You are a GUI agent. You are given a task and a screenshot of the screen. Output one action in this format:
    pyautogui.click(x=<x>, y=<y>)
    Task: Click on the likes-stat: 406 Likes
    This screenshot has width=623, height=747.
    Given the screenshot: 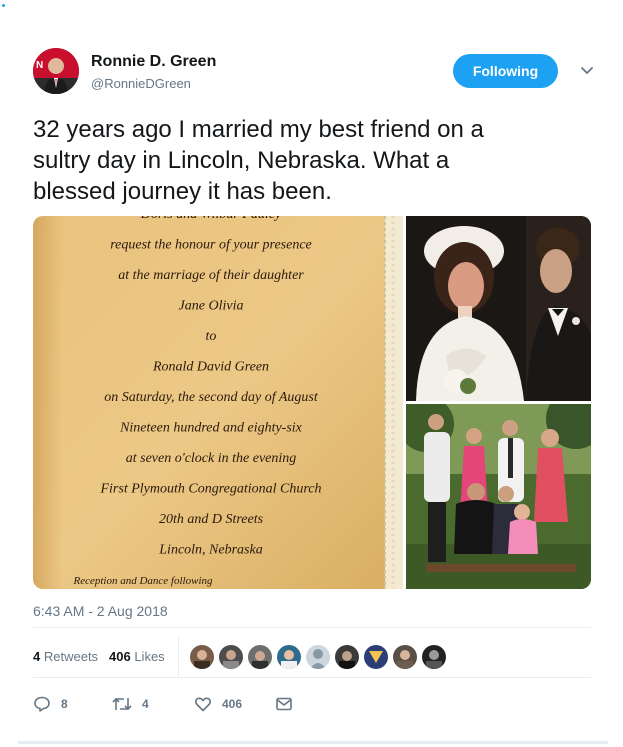 What is the action you would take?
    pyautogui.click(x=137, y=656)
    